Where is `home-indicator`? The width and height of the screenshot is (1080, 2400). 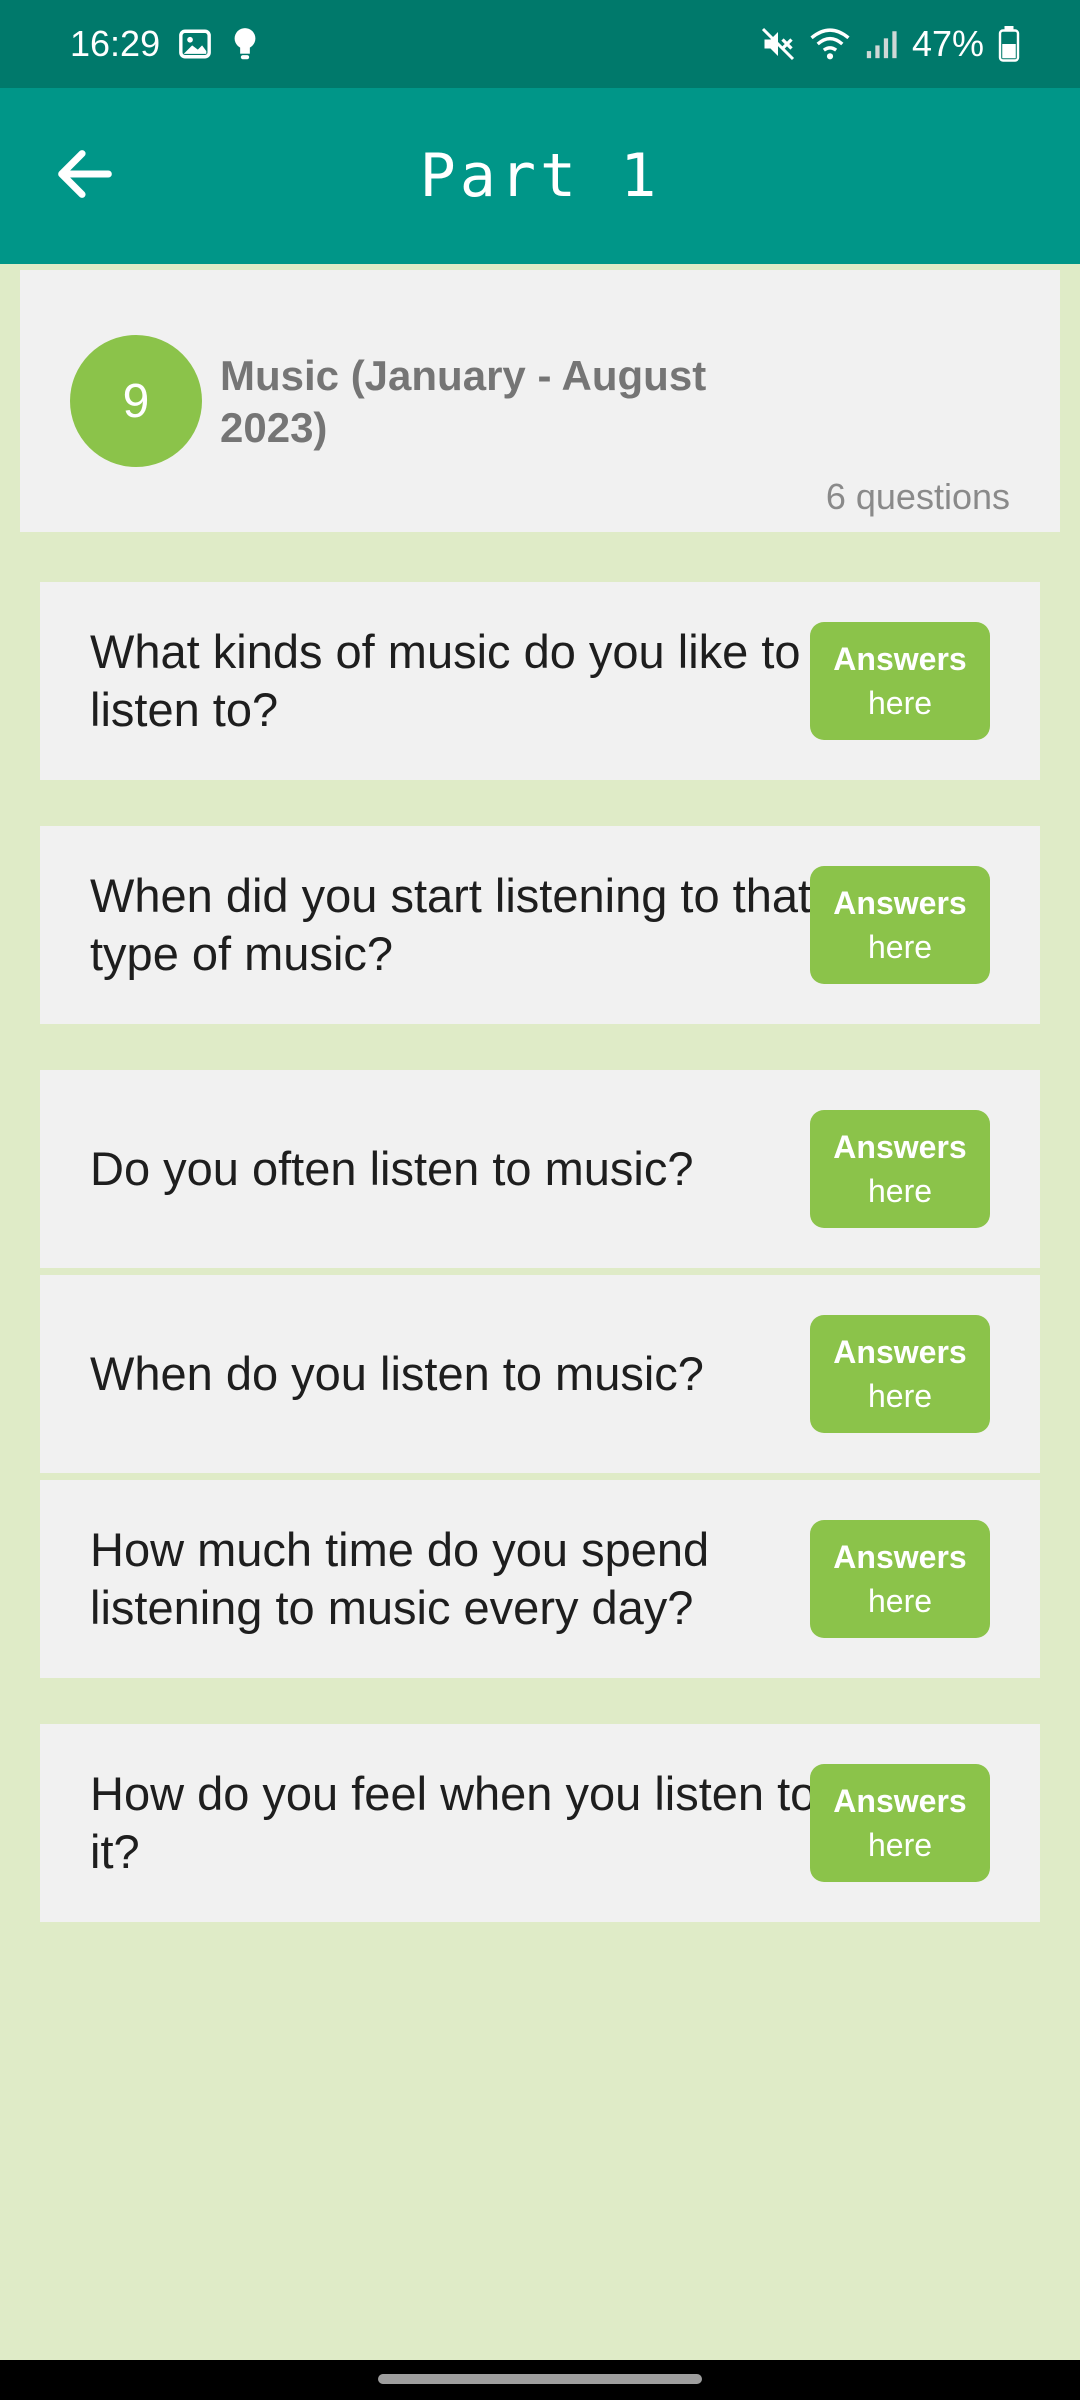 home-indicator is located at coordinates (540, 2379).